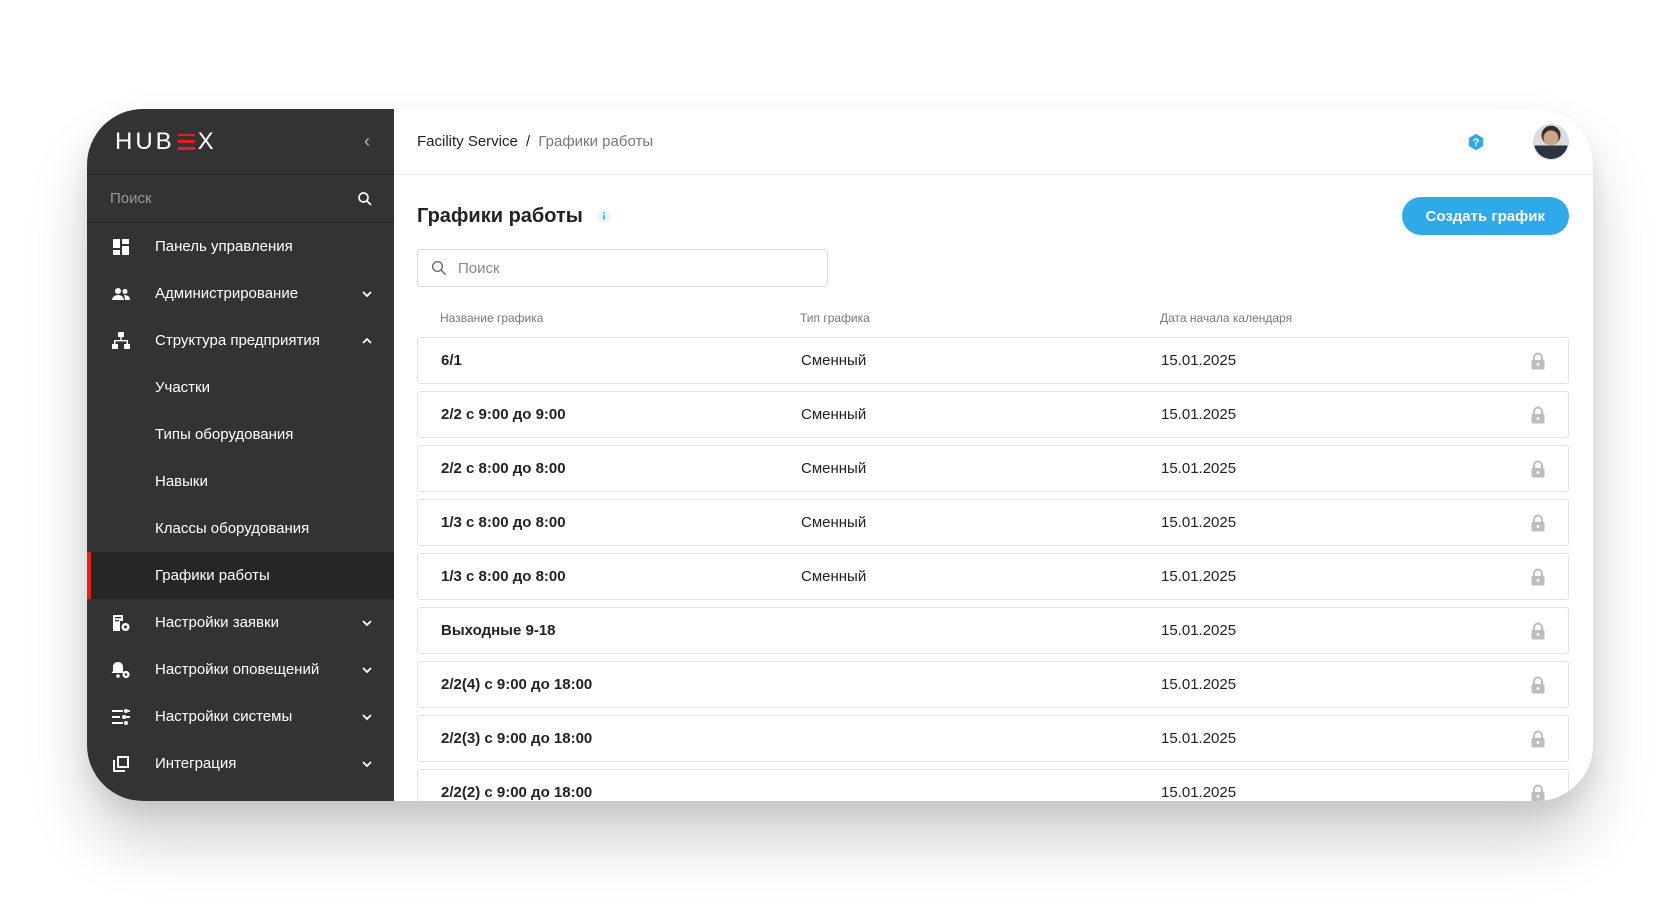 Image resolution: width=1680 pixels, height=911 pixels. What do you see at coordinates (121, 341) in the screenshot?
I see `structure-icon` at bounding box center [121, 341].